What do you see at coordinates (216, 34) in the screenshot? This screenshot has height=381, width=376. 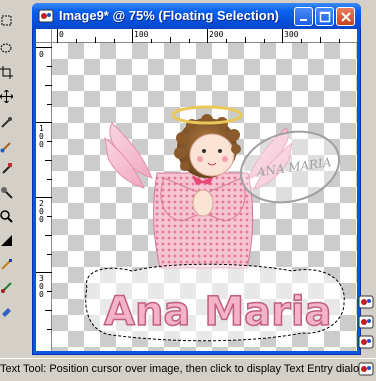 I see `ruler-label: 200` at bounding box center [216, 34].